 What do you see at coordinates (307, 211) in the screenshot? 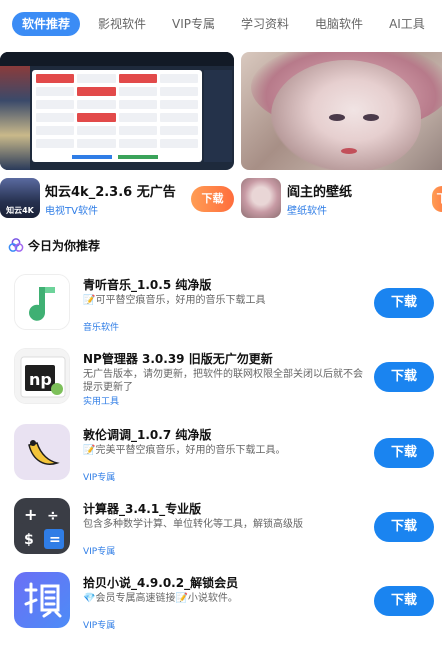
I see `featured-app-category: 壁纸软件` at bounding box center [307, 211].